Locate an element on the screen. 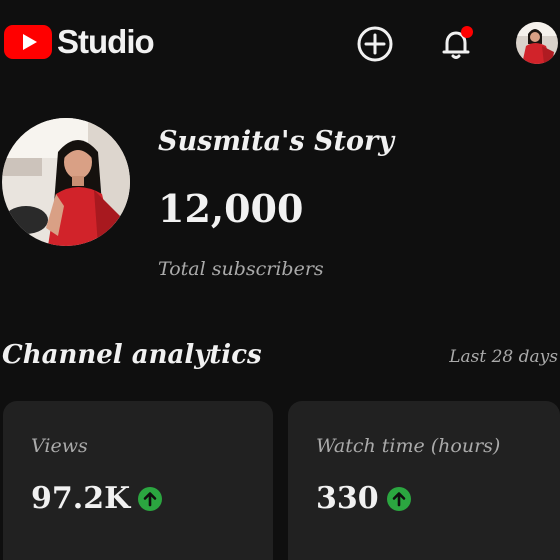 The image size is (560, 560). watch-time-value-row: 330 is located at coordinates (363, 498).